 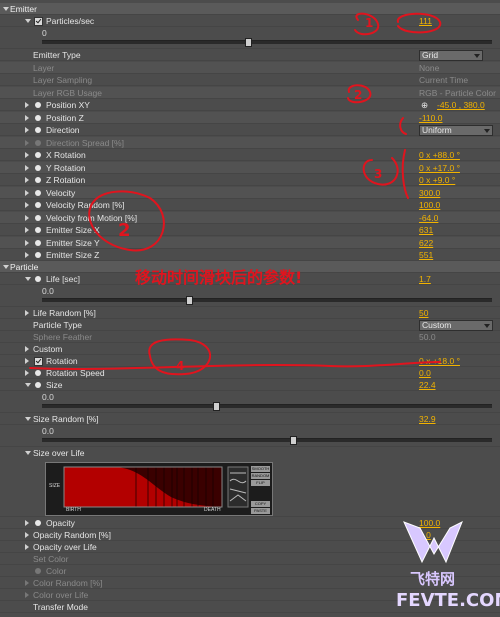 What do you see at coordinates (423, 313) in the screenshot?
I see `life-random-value: 50` at bounding box center [423, 313].